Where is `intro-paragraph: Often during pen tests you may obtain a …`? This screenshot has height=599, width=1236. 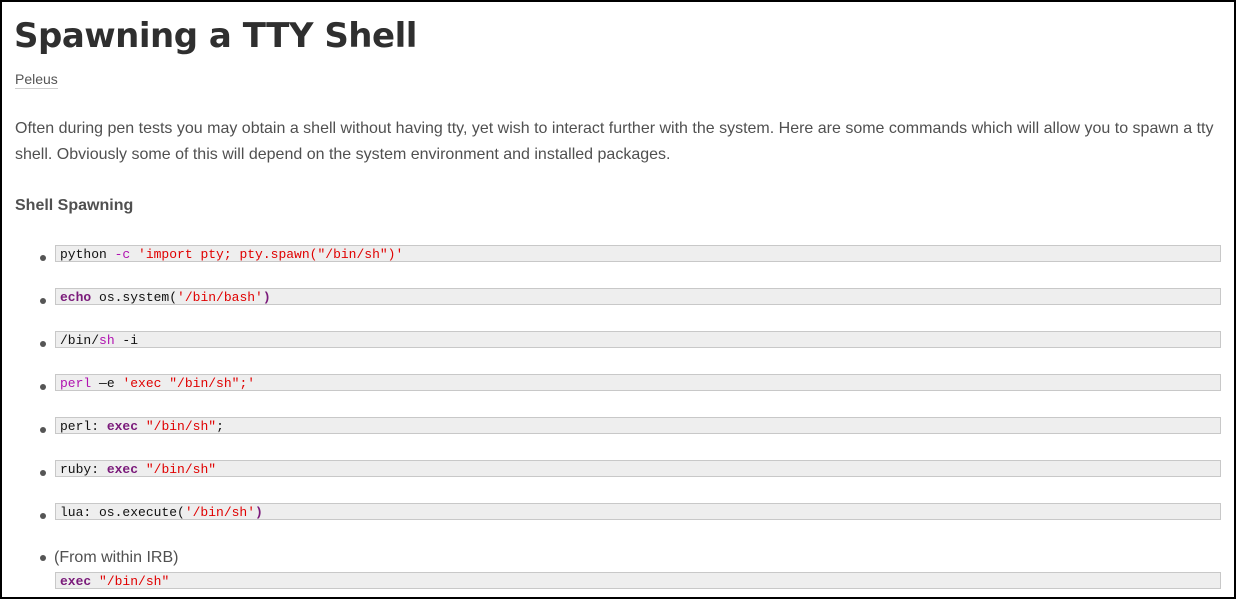
intro-paragraph: Often during pen tests you may obtain a … is located at coordinates (614, 141).